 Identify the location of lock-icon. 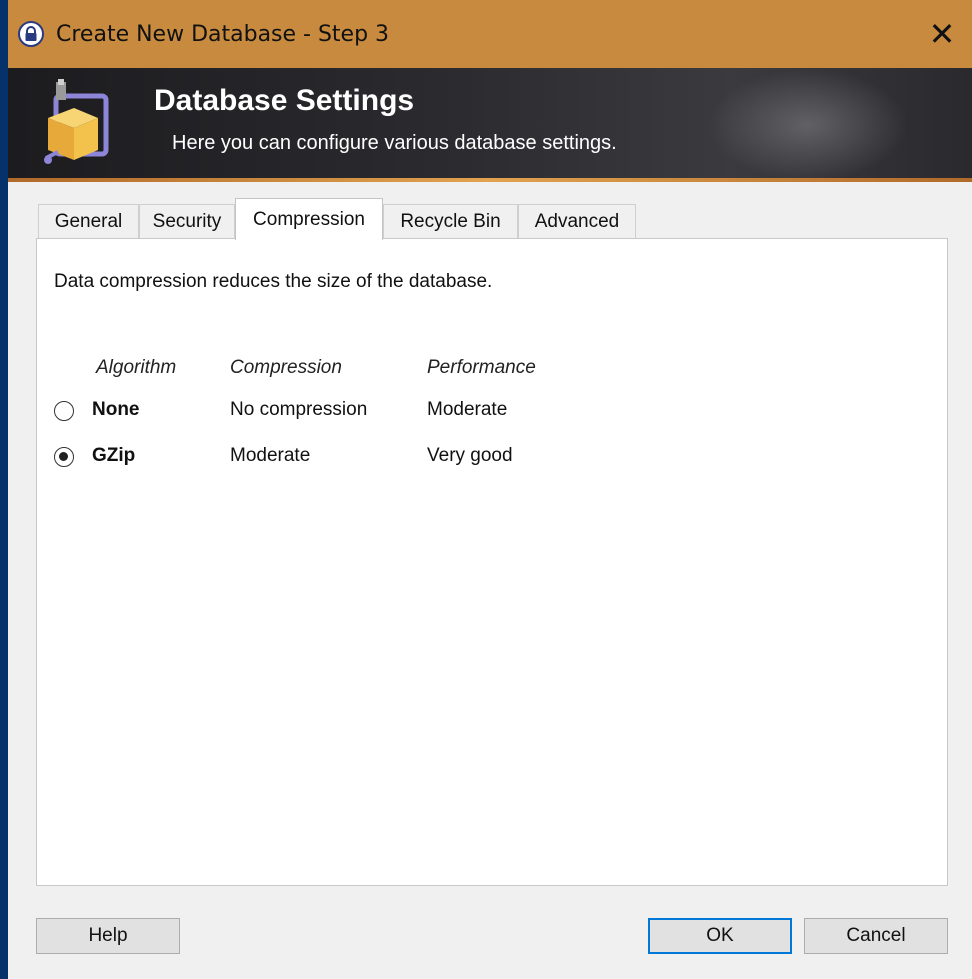
(31, 34).